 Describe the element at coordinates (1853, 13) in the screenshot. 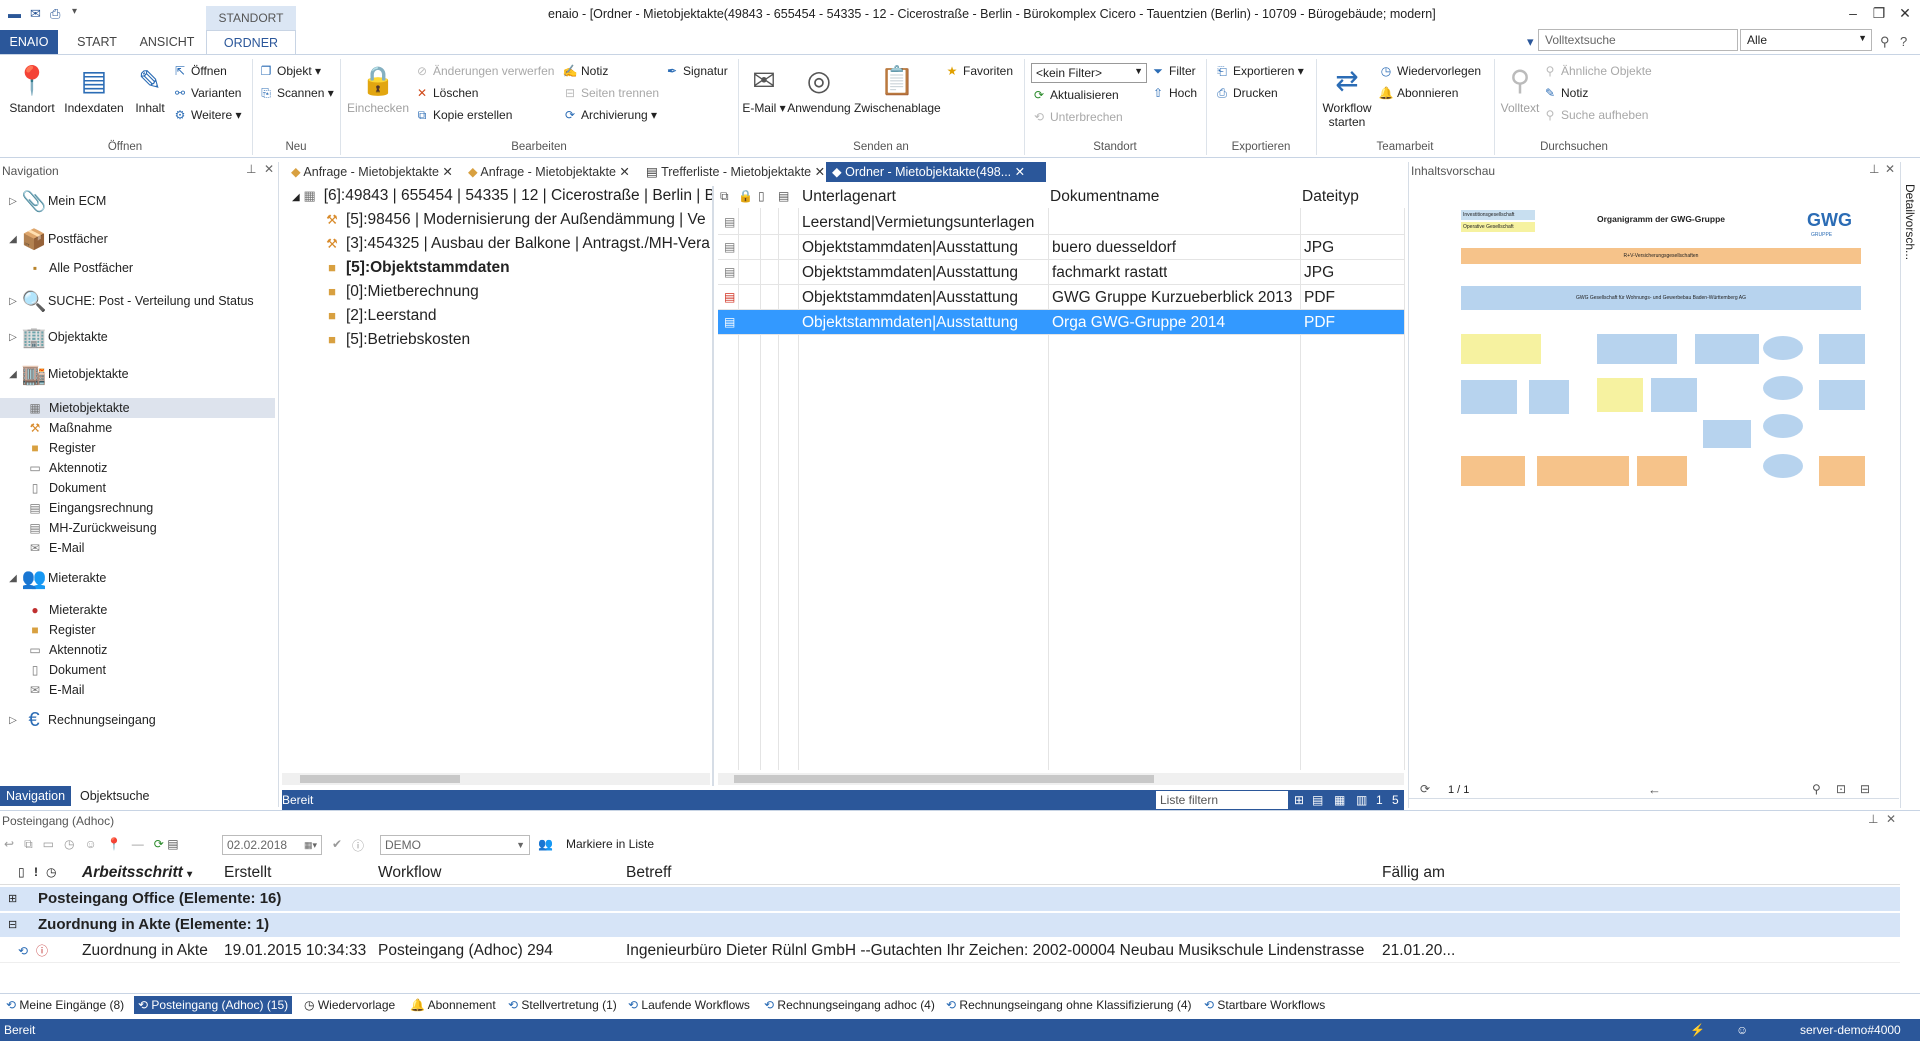

I see `minimize-icon: –` at that location.